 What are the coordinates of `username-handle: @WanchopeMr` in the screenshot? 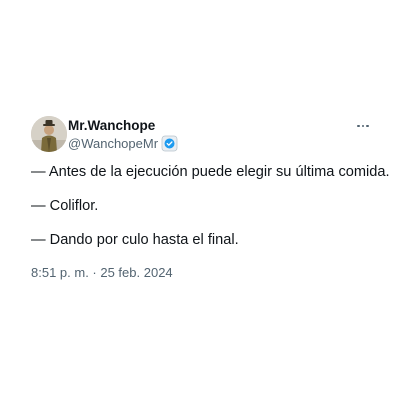 It's located at (113, 144).